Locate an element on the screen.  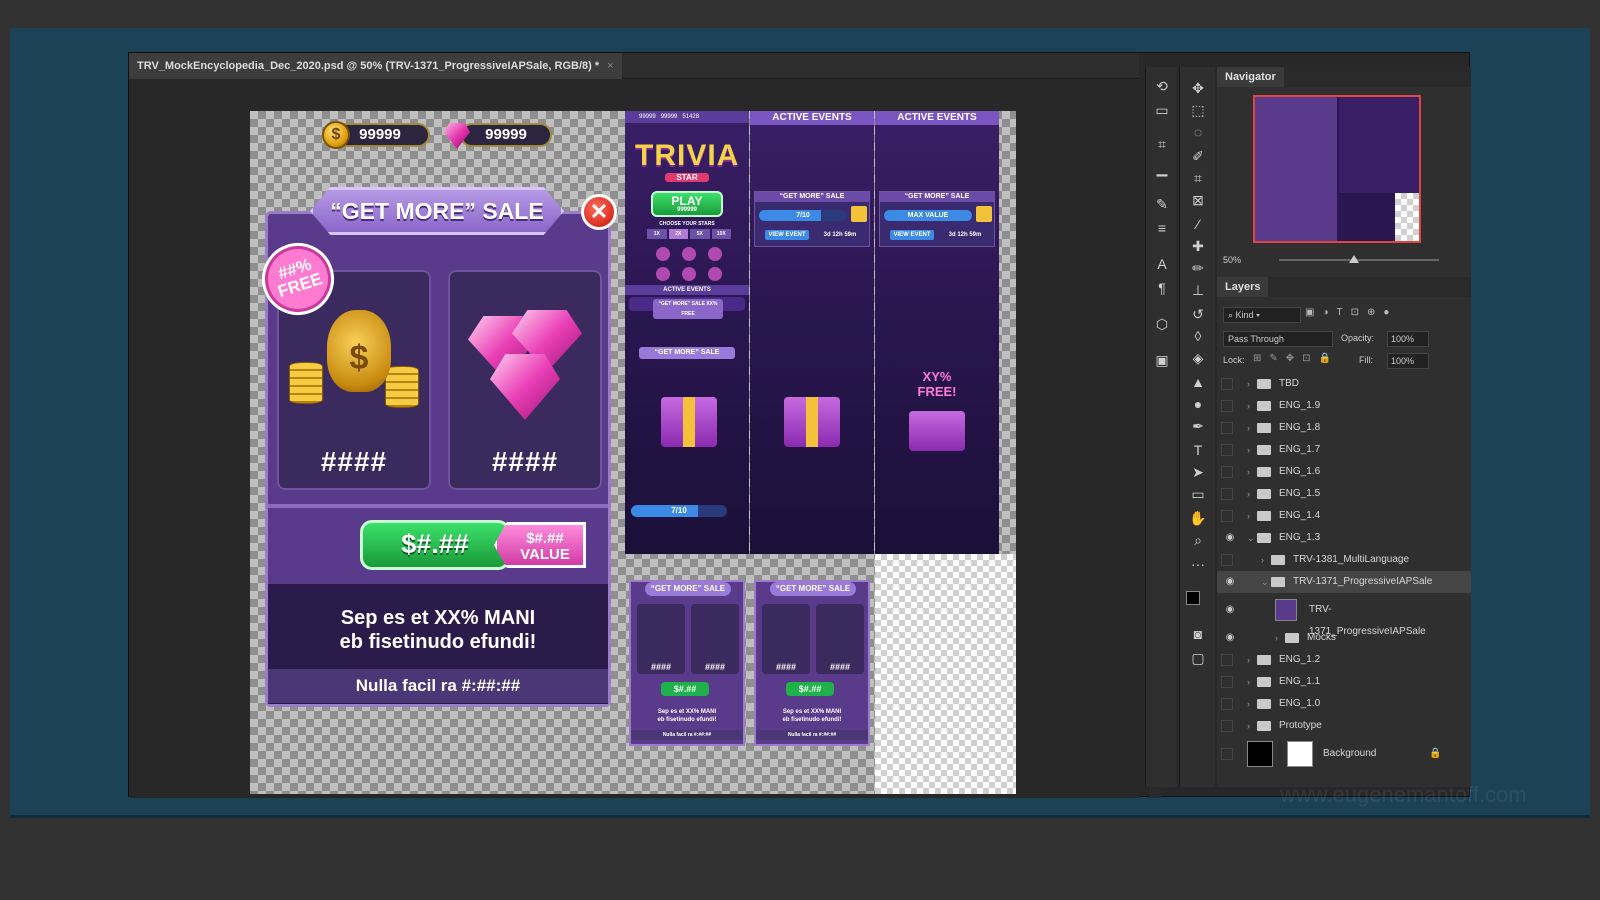
stamp-icon: ⊥ is located at coordinates (1198, 290).